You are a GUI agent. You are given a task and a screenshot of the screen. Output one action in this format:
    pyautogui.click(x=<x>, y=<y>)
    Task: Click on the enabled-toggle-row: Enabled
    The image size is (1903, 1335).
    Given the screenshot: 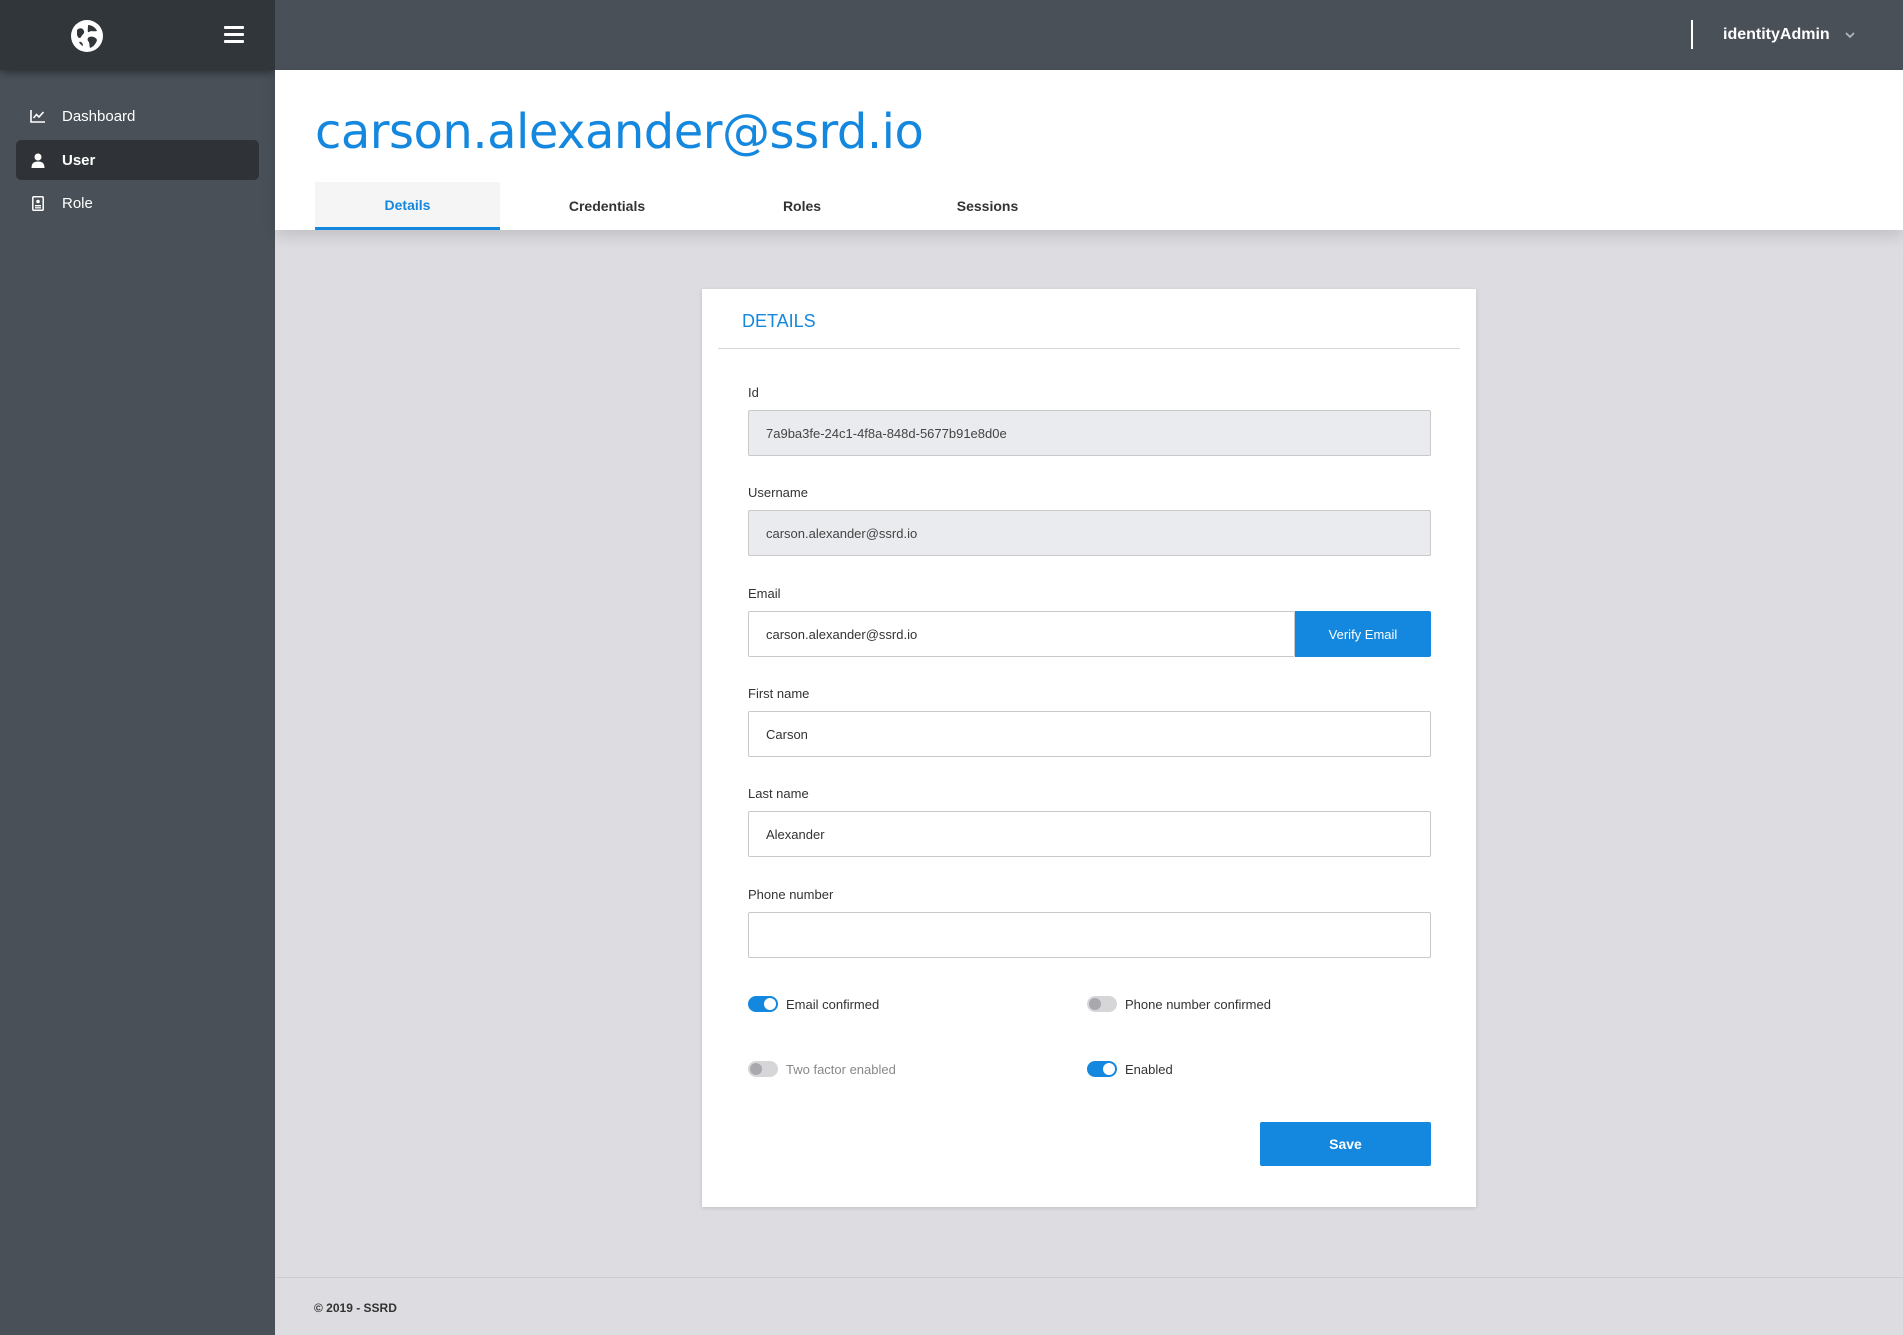 What is the action you would take?
    pyautogui.click(x=1130, y=1069)
    